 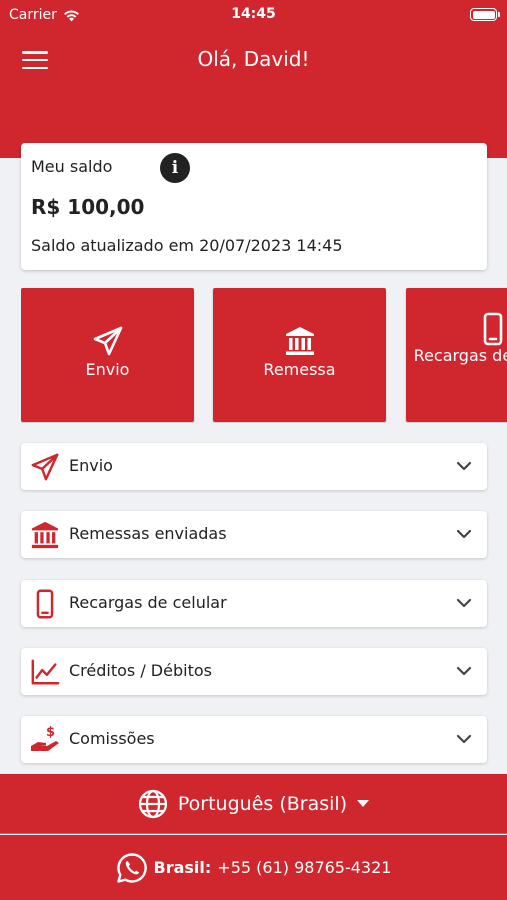 I want to click on quick-action-label: Envio, so click(x=107, y=369).